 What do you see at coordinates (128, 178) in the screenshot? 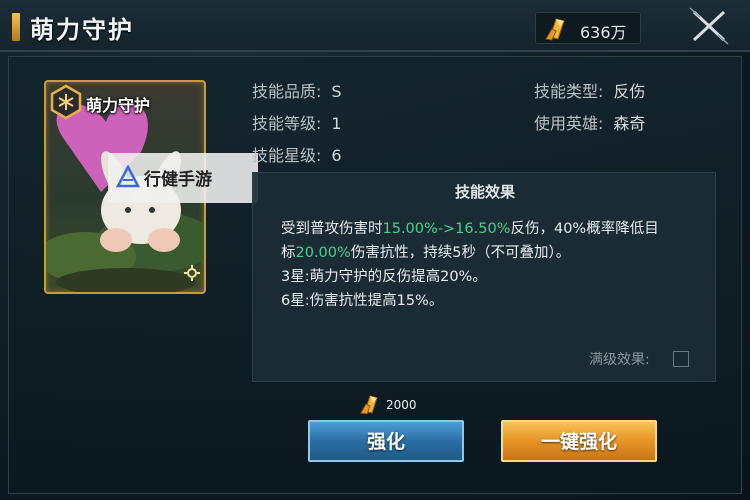
I see `watermark-logo-icon` at bounding box center [128, 178].